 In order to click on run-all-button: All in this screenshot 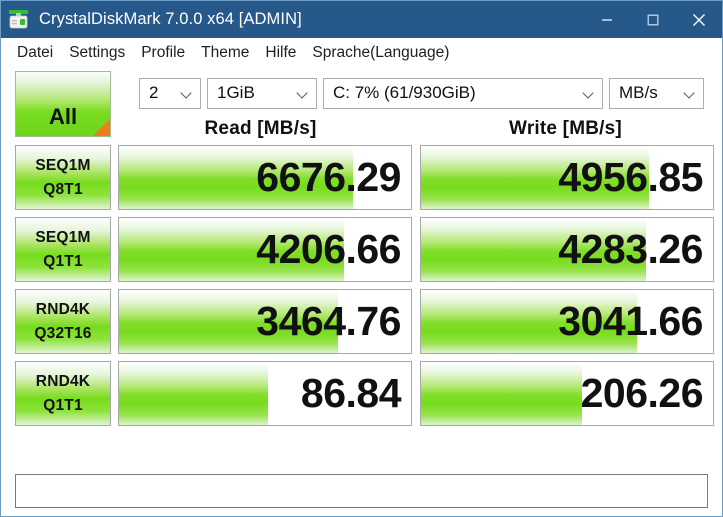, I will do `click(63, 104)`.